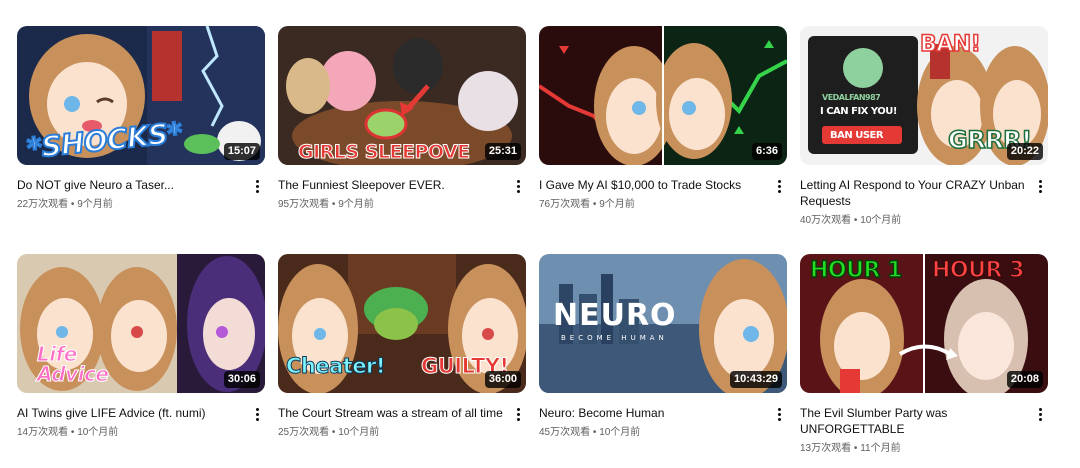  What do you see at coordinates (913, 421) in the screenshot?
I see `video-title: The Evil Slumber Party was UNFORGETTABLE` at bounding box center [913, 421].